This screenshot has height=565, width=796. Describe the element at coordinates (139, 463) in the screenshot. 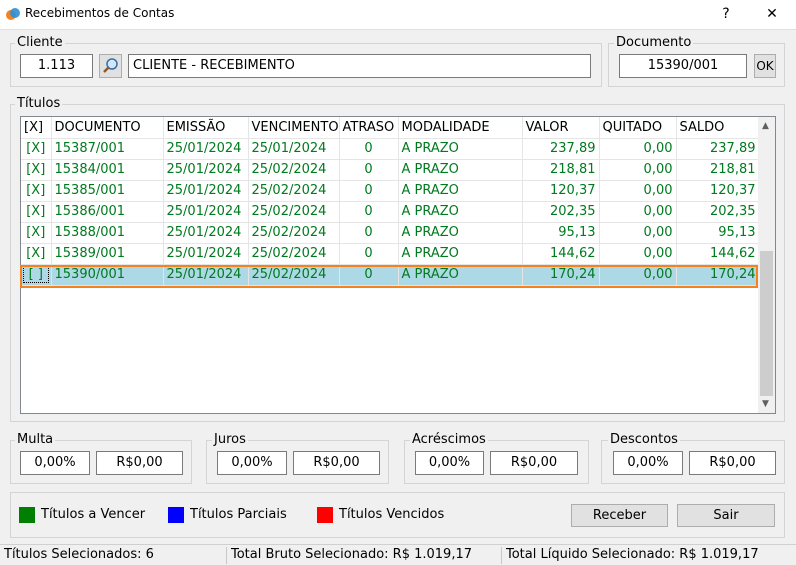

I see `multa-value-input: R$0,00` at that location.